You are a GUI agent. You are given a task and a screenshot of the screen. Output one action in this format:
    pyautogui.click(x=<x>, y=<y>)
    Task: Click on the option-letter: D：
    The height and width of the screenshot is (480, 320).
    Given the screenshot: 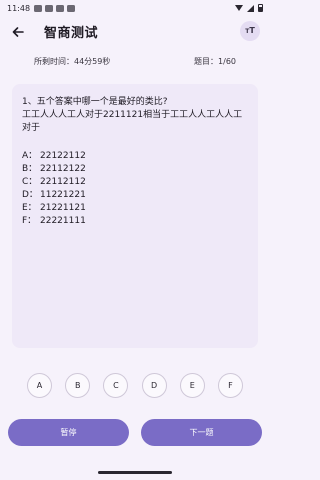 What is the action you would take?
    pyautogui.click(x=30, y=195)
    